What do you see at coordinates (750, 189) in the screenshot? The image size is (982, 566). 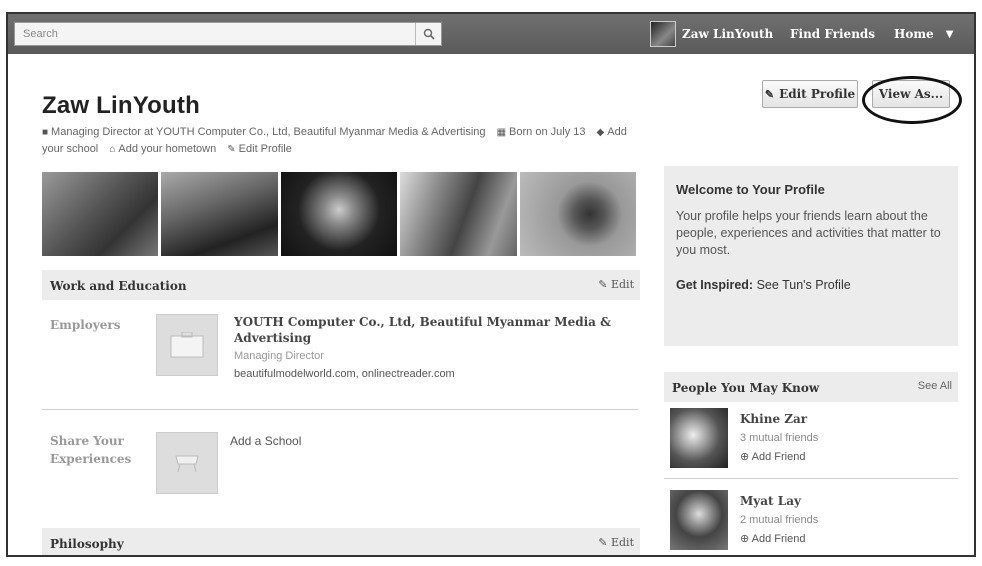 I see `welcome-title: Welcome to Your Profile` at bounding box center [750, 189].